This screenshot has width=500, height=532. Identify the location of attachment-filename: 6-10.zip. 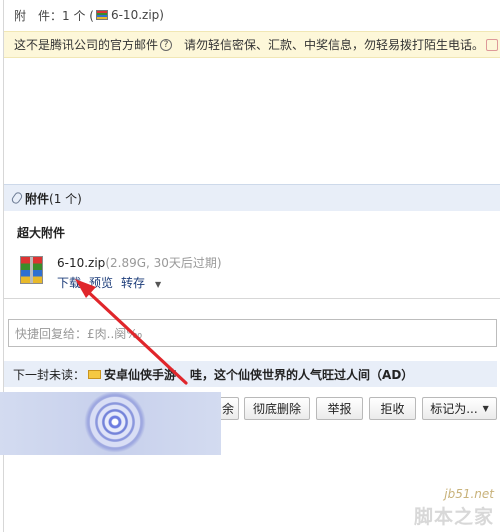
(81, 263).